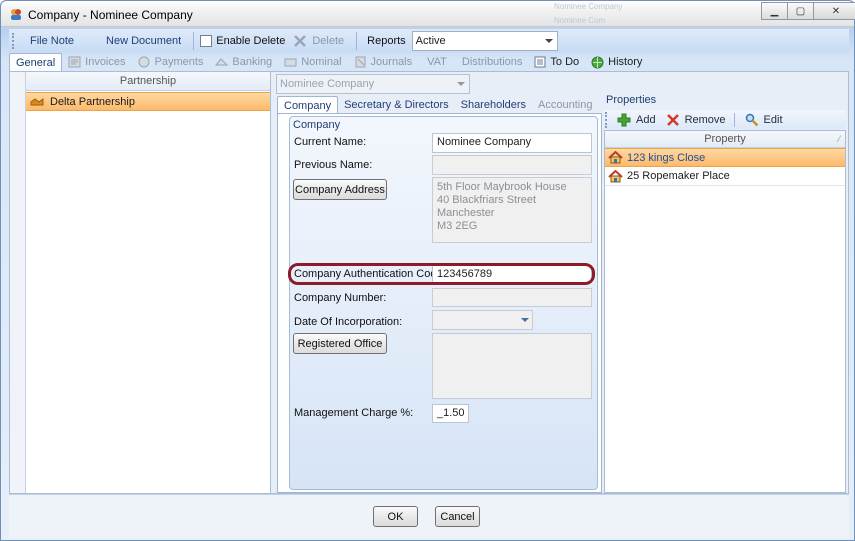 The image size is (855, 541). I want to click on tab-todo: To Do, so click(556, 62).